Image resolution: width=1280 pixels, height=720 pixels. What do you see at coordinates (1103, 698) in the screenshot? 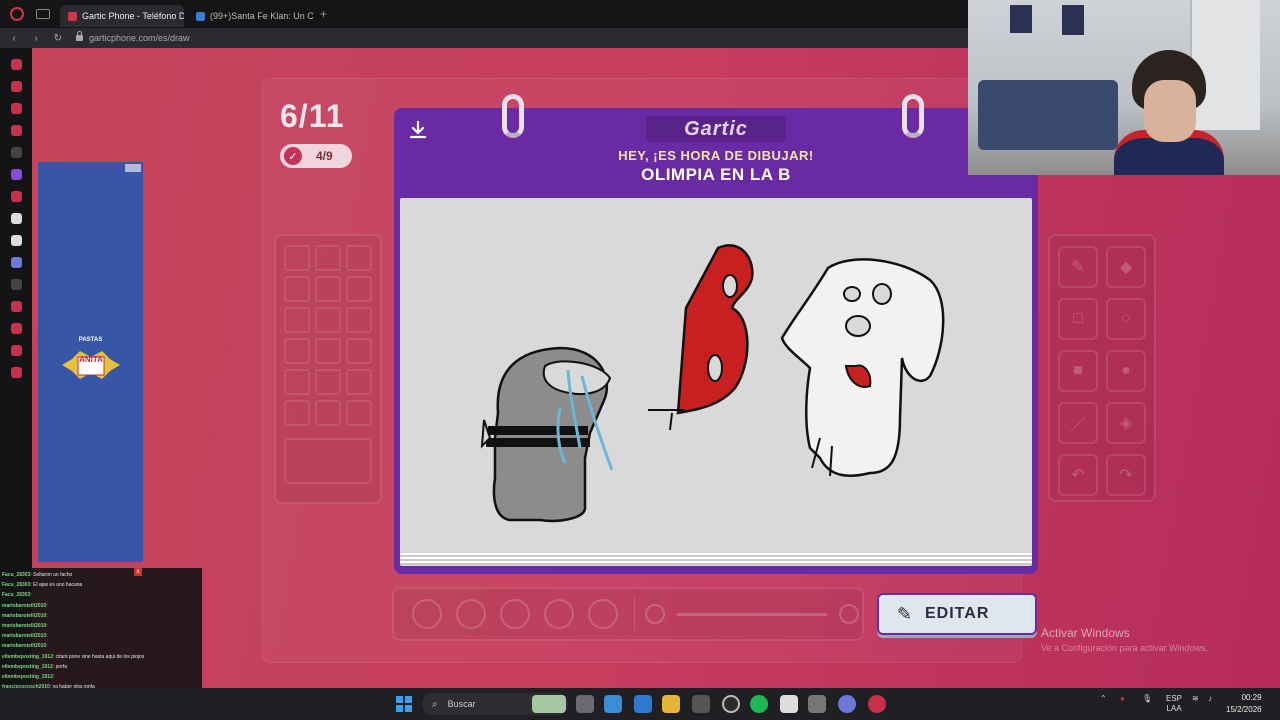
I see `tray-chevron-icon: ⌃` at bounding box center [1103, 698].